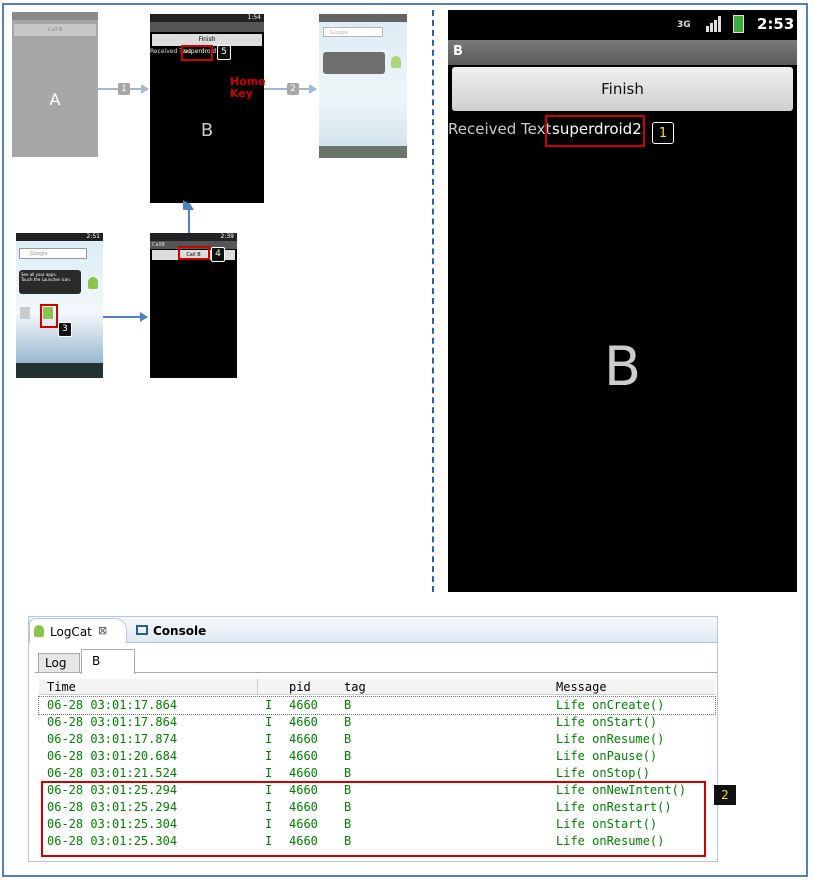  Describe the element at coordinates (55, 84) in the screenshot. I see `screen-a: Call B A` at that location.